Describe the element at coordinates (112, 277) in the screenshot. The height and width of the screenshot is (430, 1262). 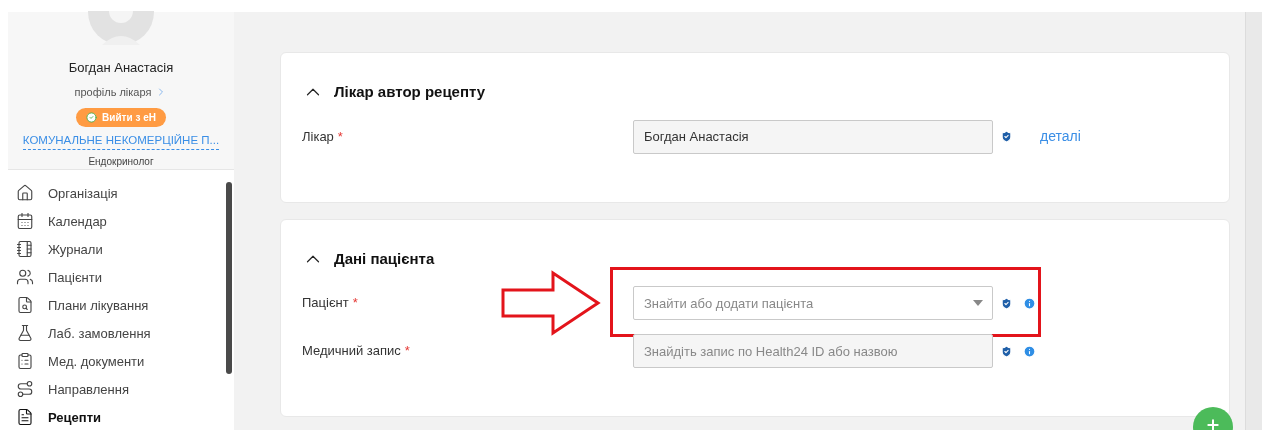
I see `nav-item: Пацієнти` at that location.